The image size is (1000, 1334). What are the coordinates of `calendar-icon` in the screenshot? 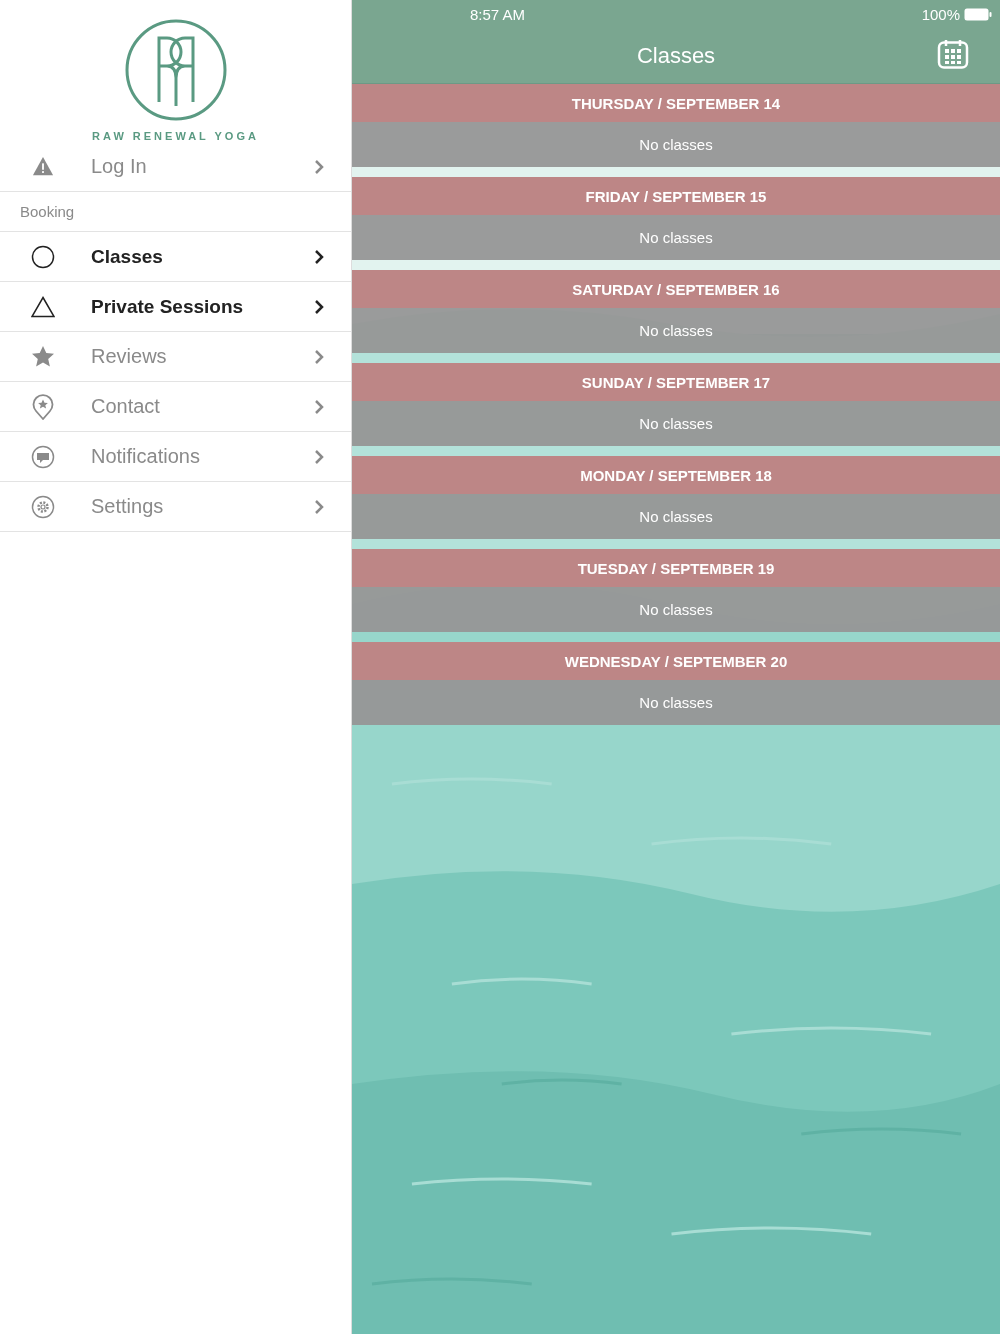 It's located at (953, 54).